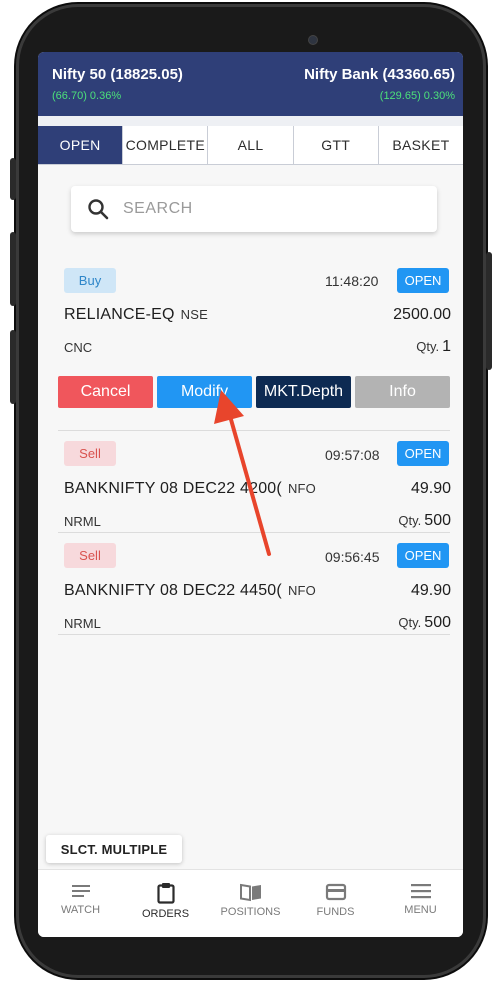  What do you see at coordinates (81, 145) in the screenshot?
I see `tab-open: OPEN` at bounding box center [81, 145].